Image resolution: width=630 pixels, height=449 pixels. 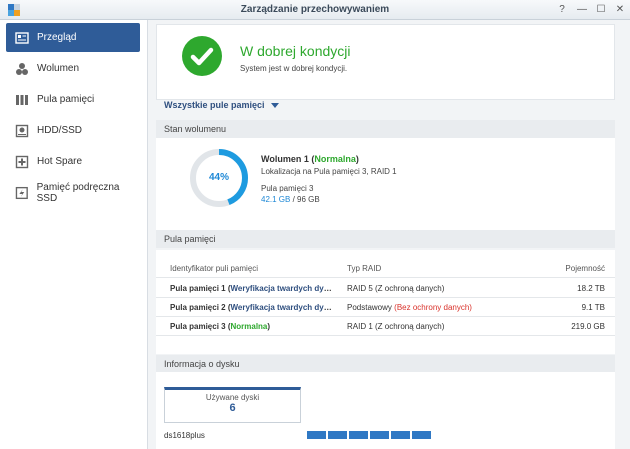 I want to click on column-header-capacity: Pojemność, so click(x=585, y=269).